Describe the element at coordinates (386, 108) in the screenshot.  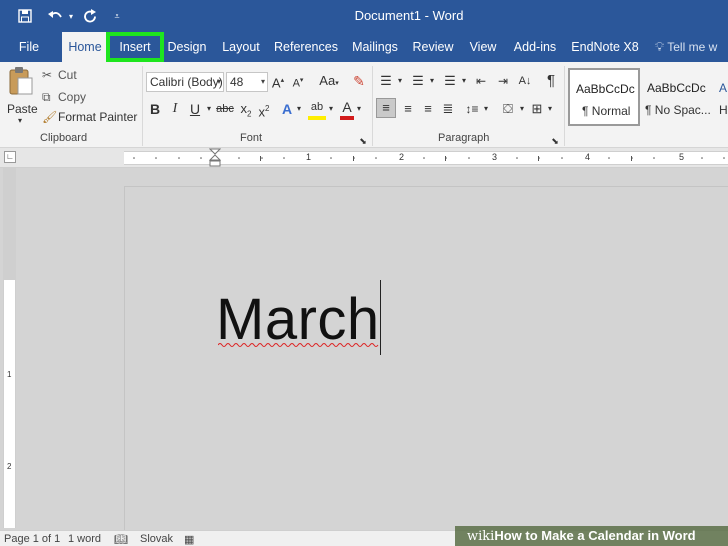
I see `align-left-icon: ≡` at that location.